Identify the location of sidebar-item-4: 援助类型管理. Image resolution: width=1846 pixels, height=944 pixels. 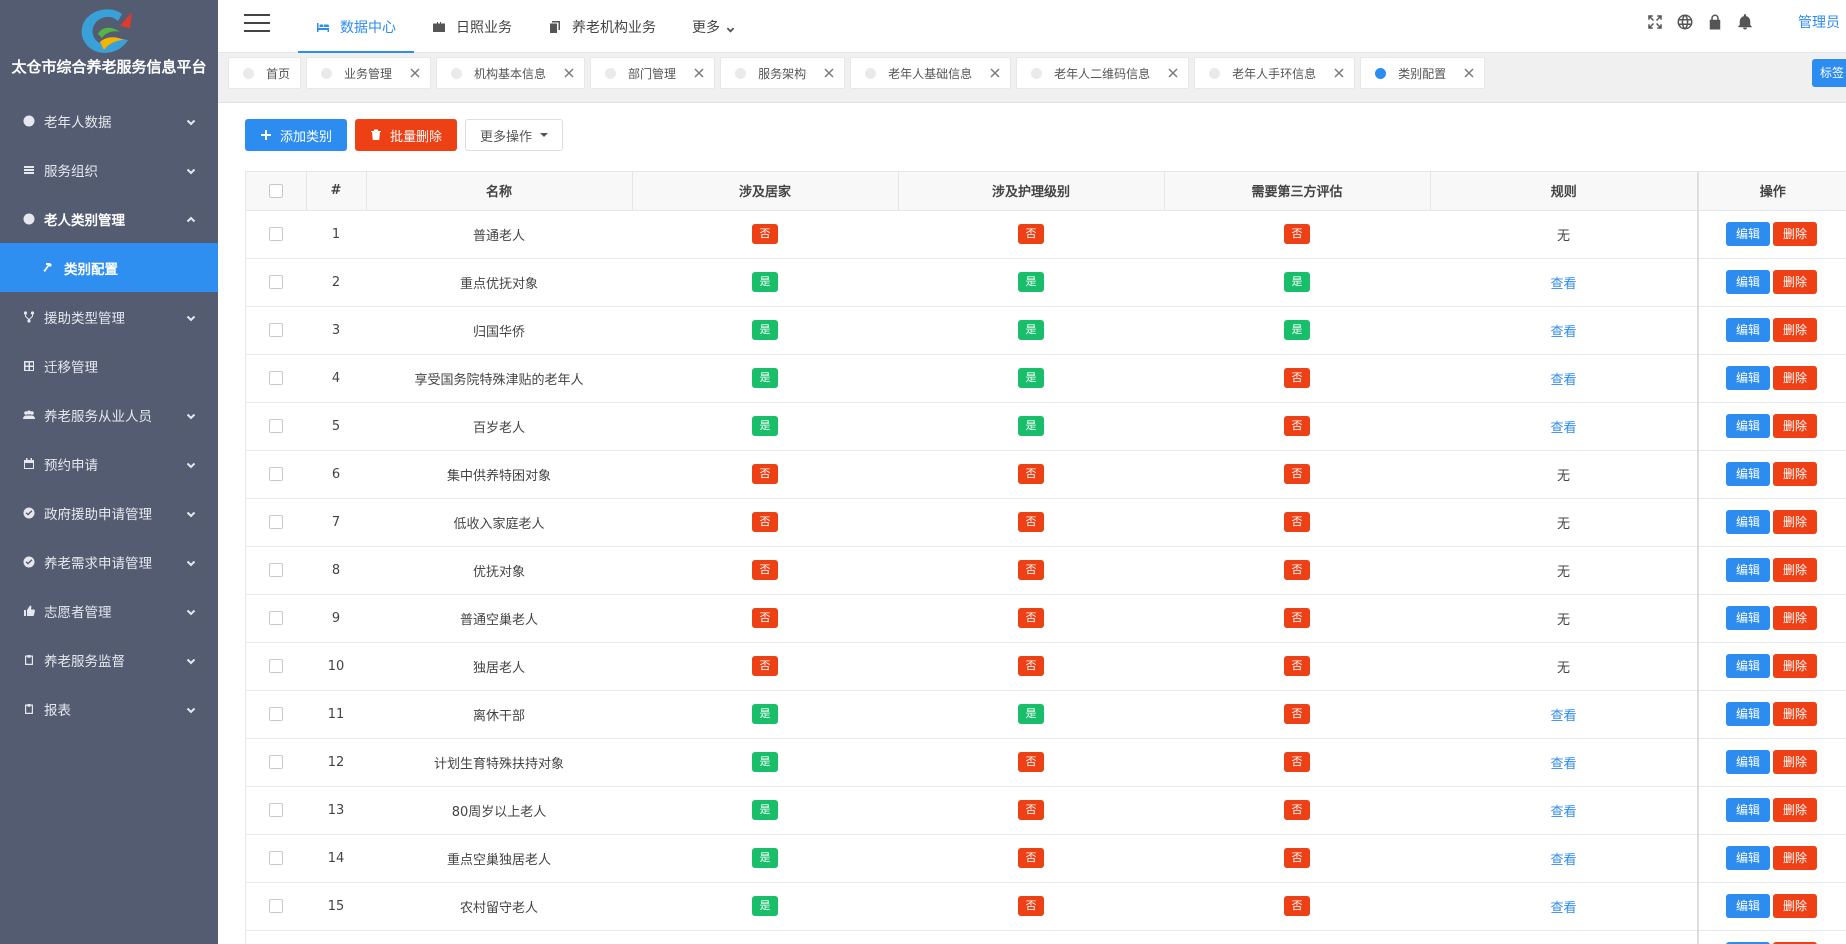
(109, 316).